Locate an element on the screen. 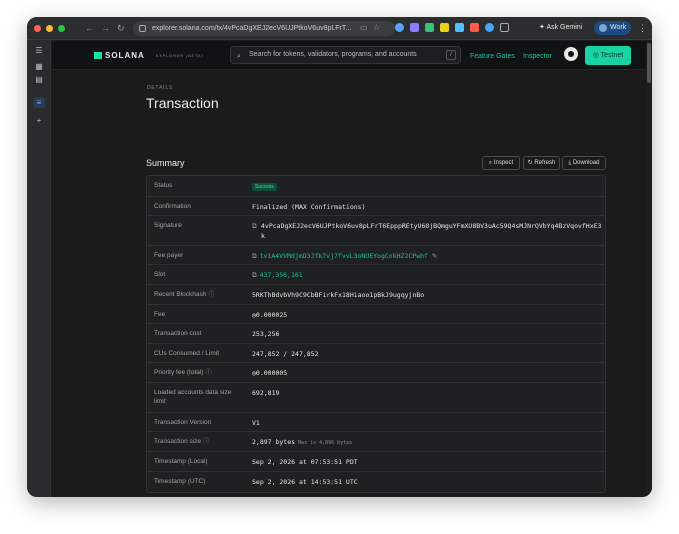 This screenshot has width=679, height=534. loaded-size-label: Loaded accounts data size limit is located at coordinates (193, 397).